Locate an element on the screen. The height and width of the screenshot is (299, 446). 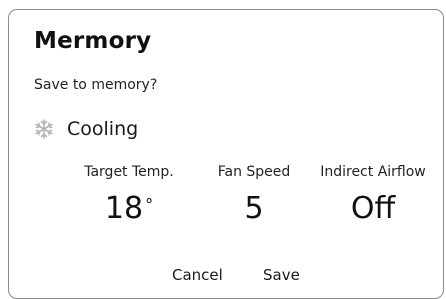
degree-symbol: ° is located at coordinates (149, 204).